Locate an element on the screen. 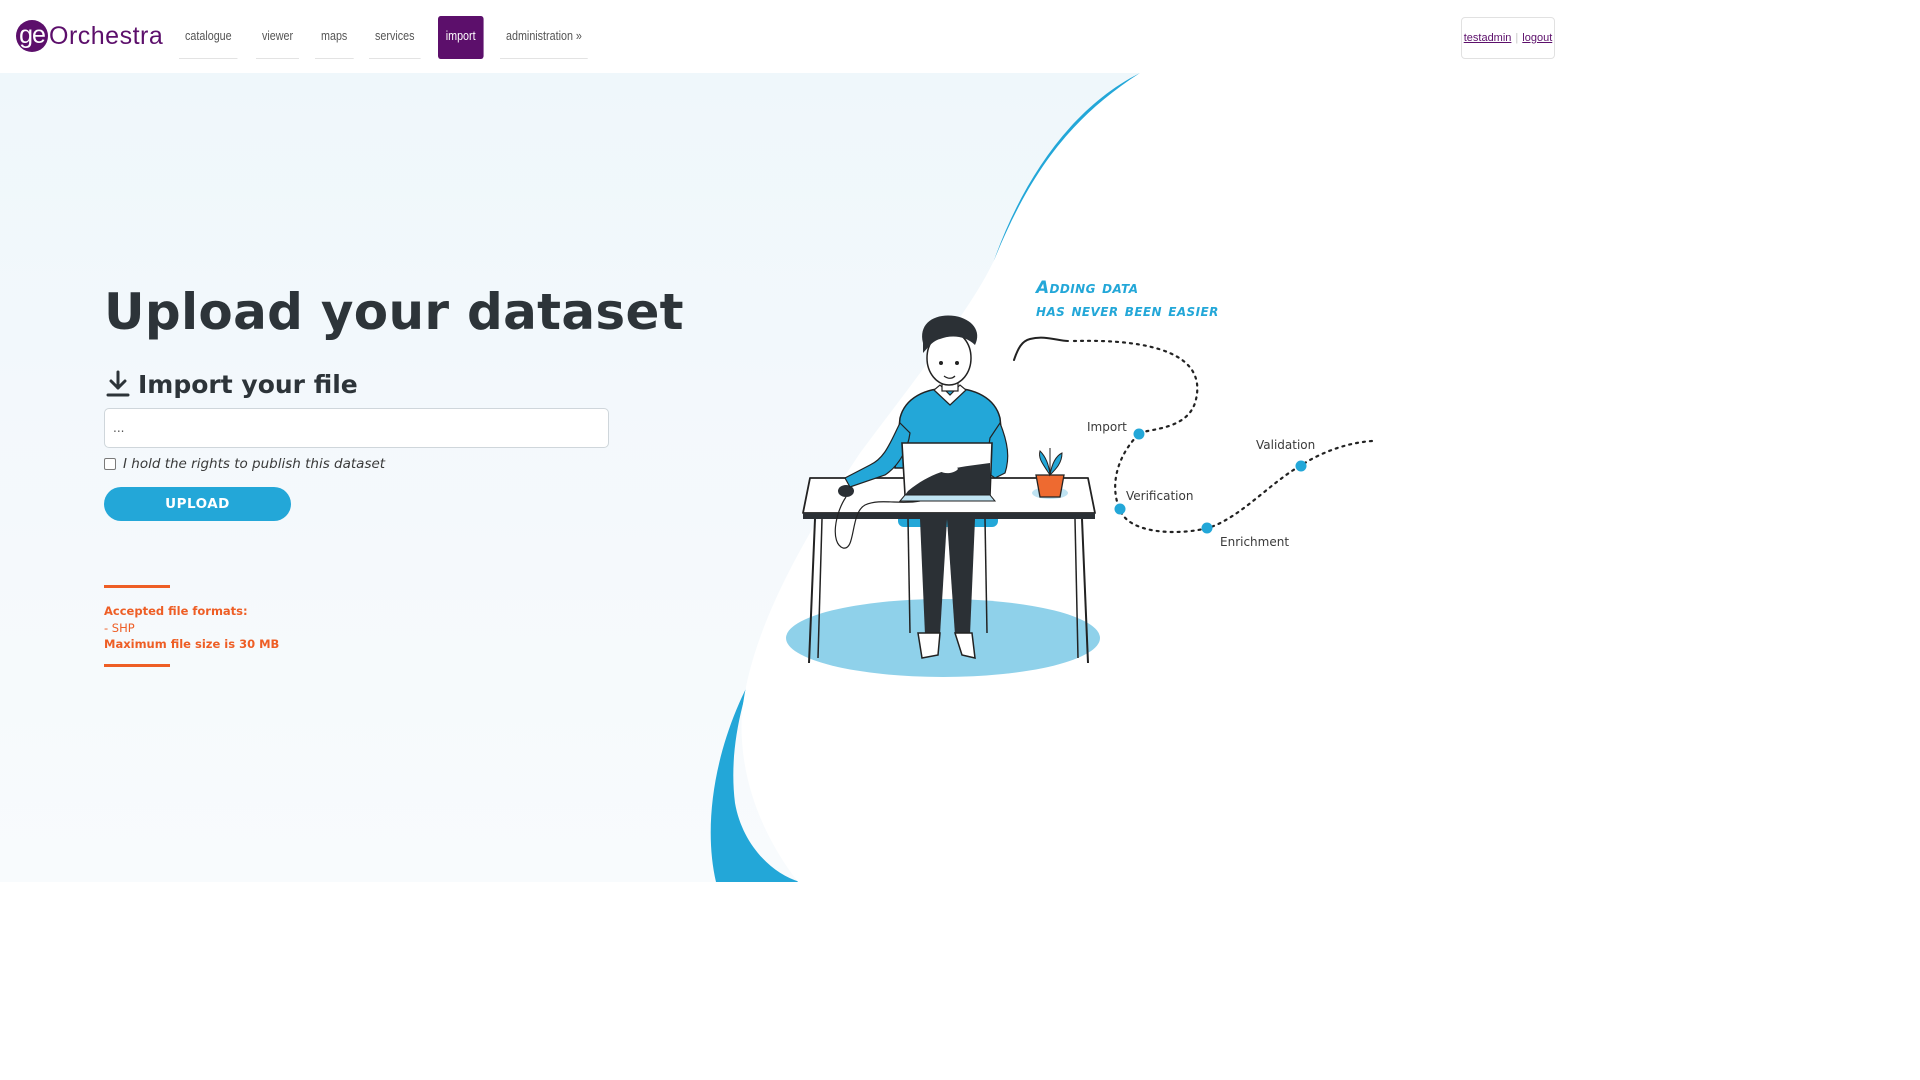  logout-link: logout is located at coordinates (1537, 38).